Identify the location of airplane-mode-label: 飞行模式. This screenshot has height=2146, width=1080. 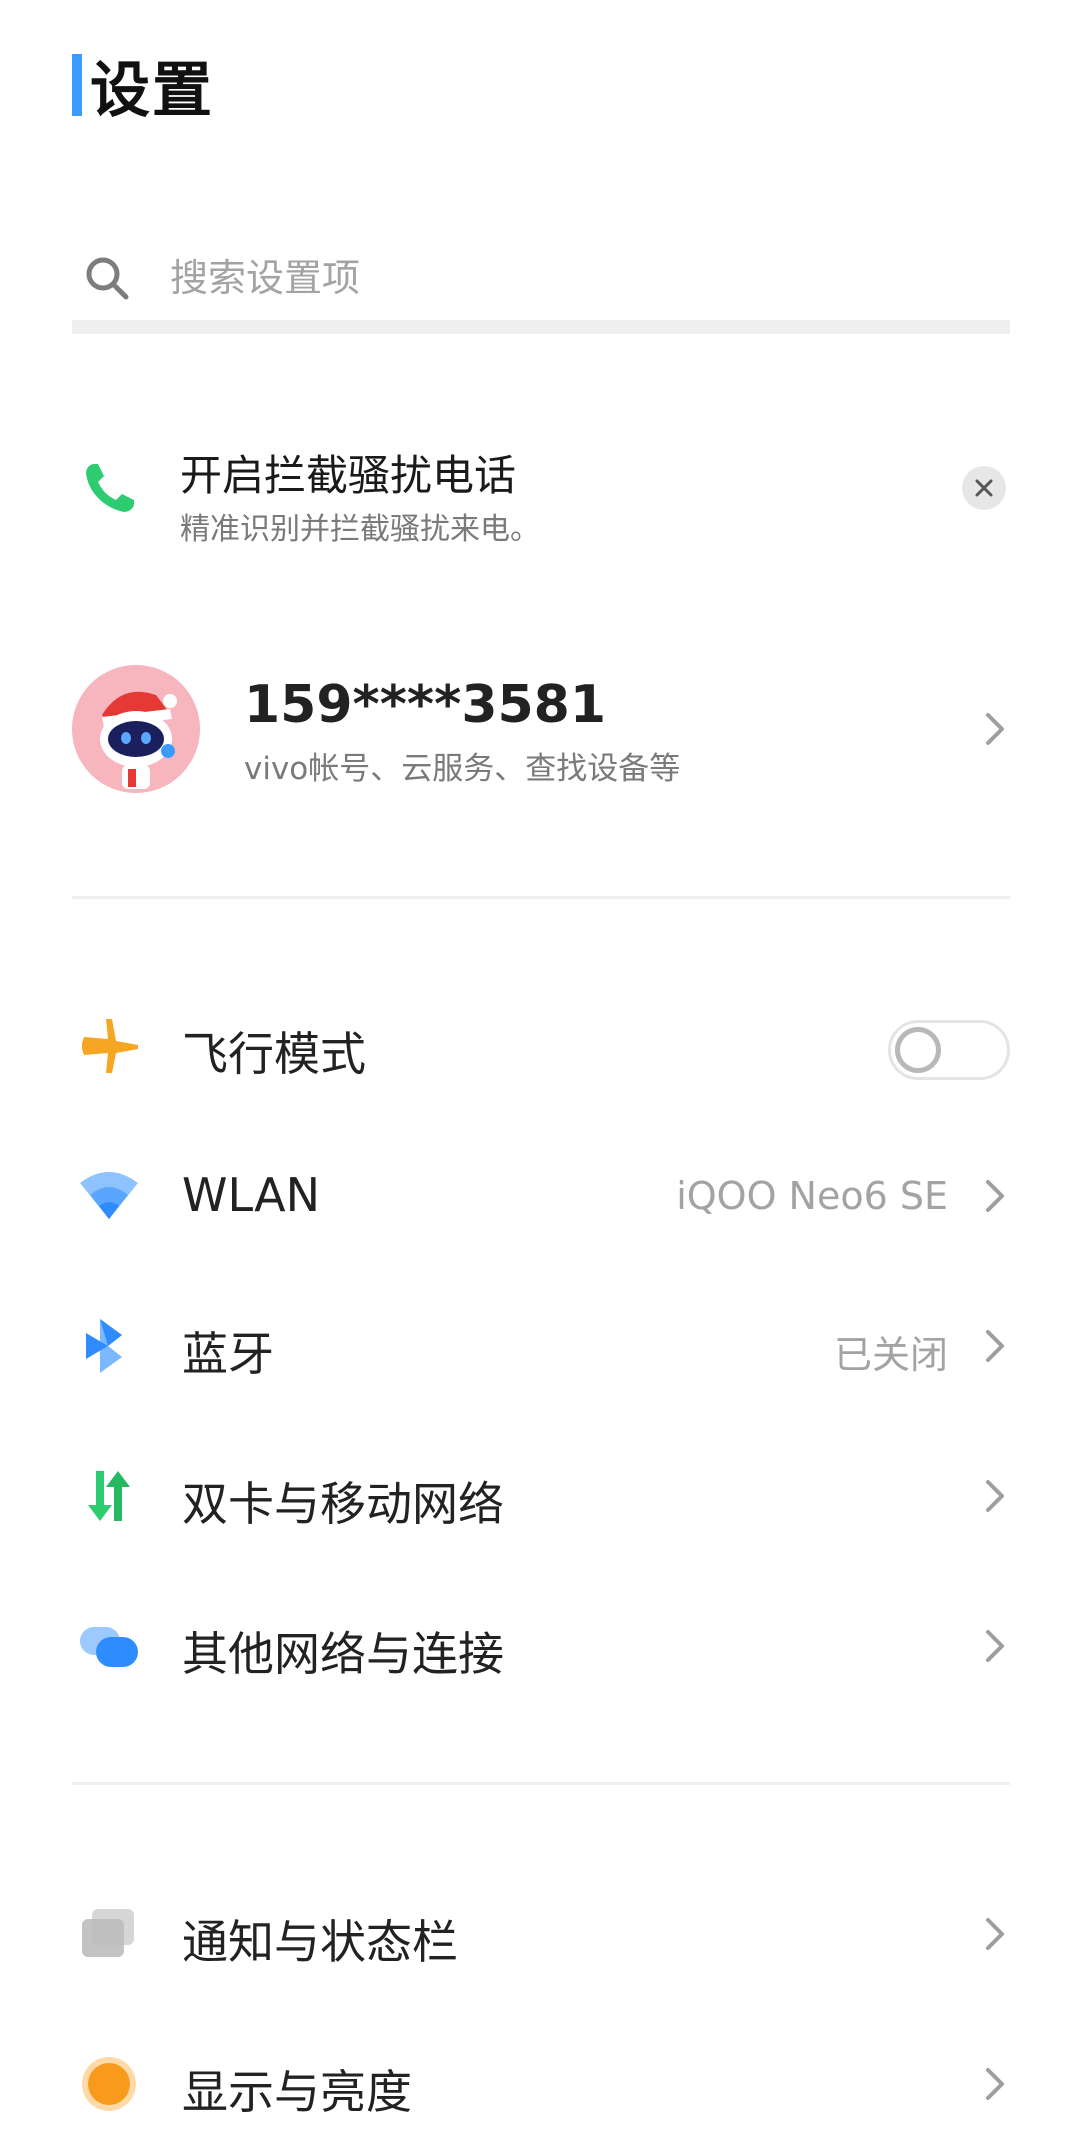
(274, 1054).